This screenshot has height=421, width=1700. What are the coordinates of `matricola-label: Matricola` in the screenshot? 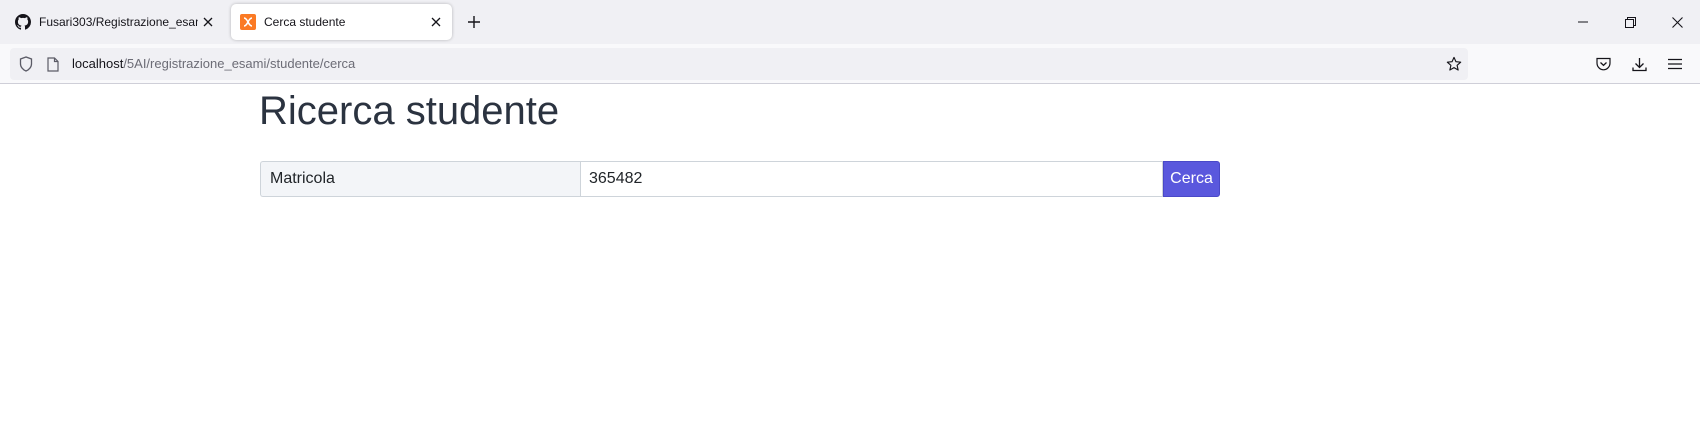 It's located at (420, 179).